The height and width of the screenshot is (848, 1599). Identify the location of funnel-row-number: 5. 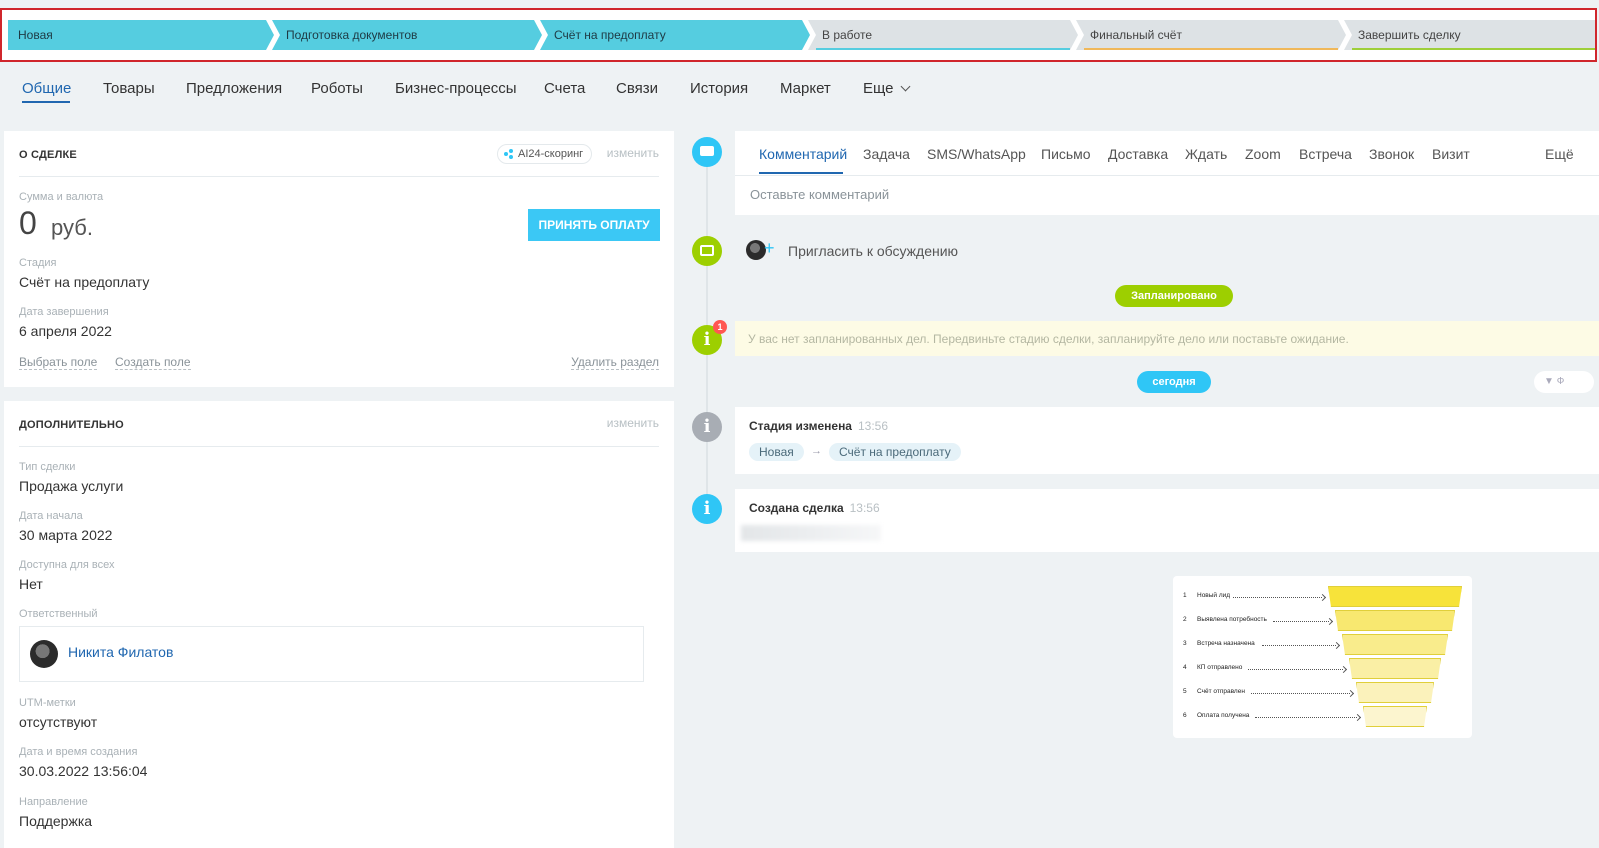
(1185, 691).